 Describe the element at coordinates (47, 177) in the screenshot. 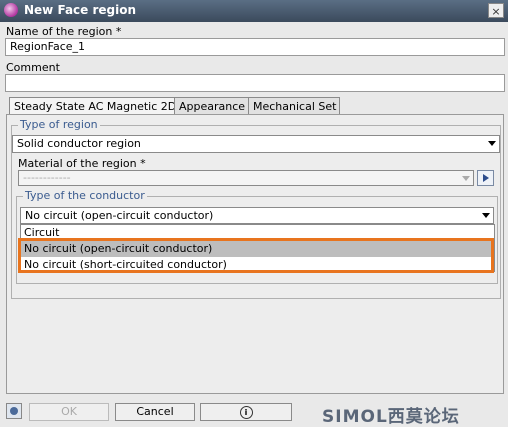

I see `material-value: ------------` at that location.